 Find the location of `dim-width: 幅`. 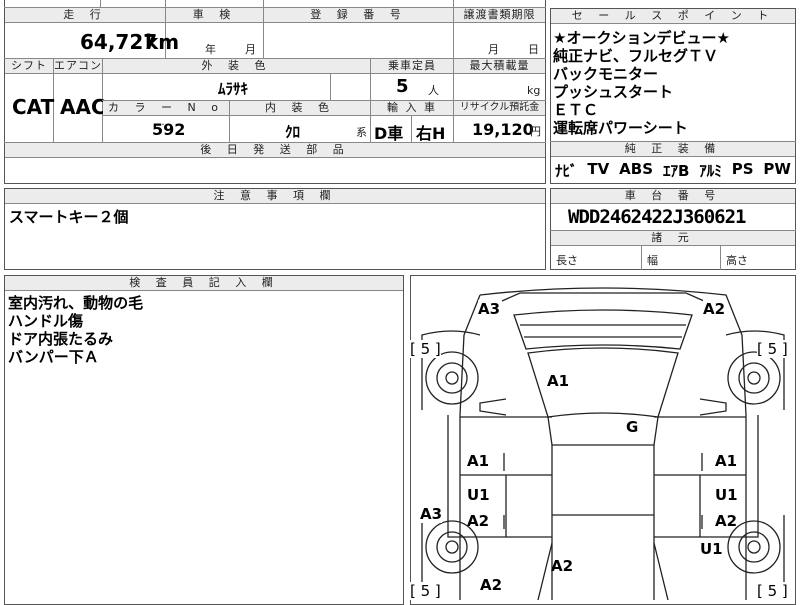

dim-width: 幅 is located at coordinates (652, 260).